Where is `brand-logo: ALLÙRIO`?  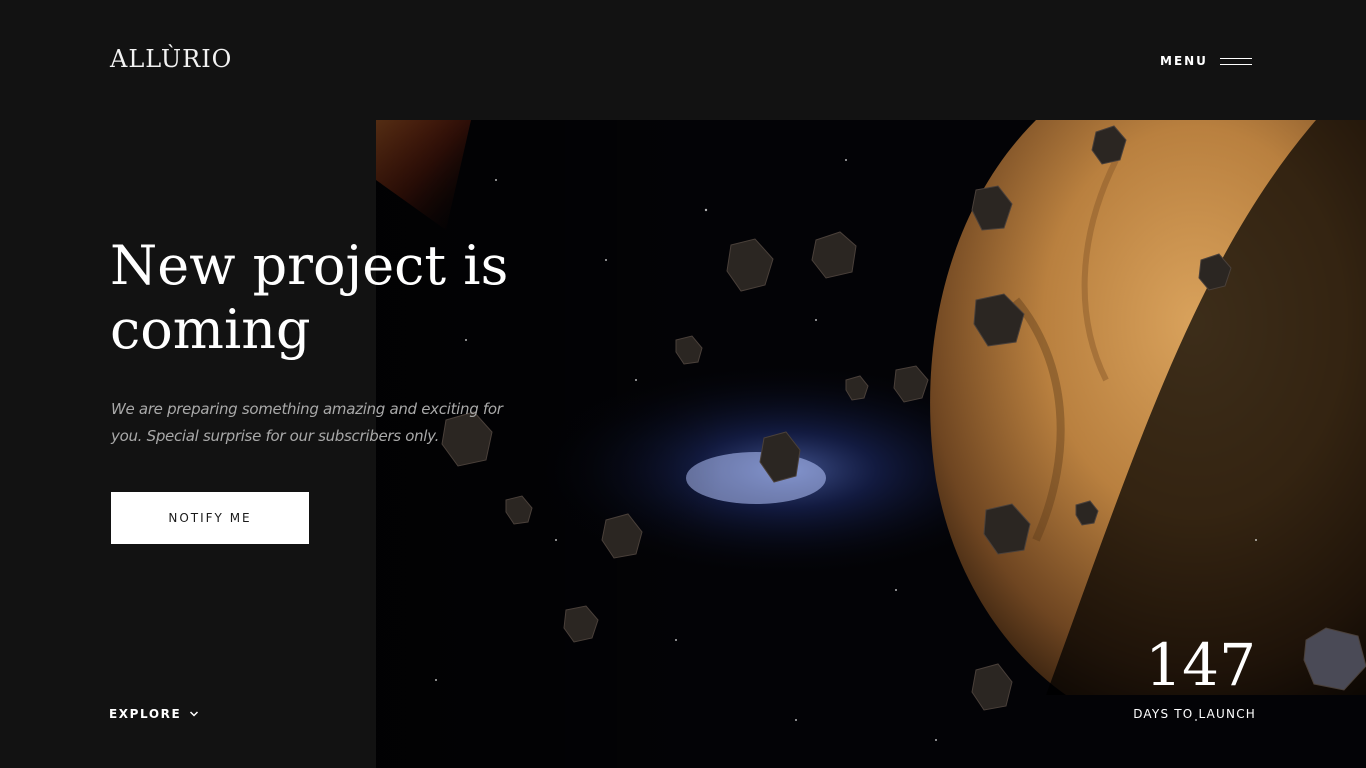 brand-logo: ALLÙRIO is located at coordinates (171, 59).